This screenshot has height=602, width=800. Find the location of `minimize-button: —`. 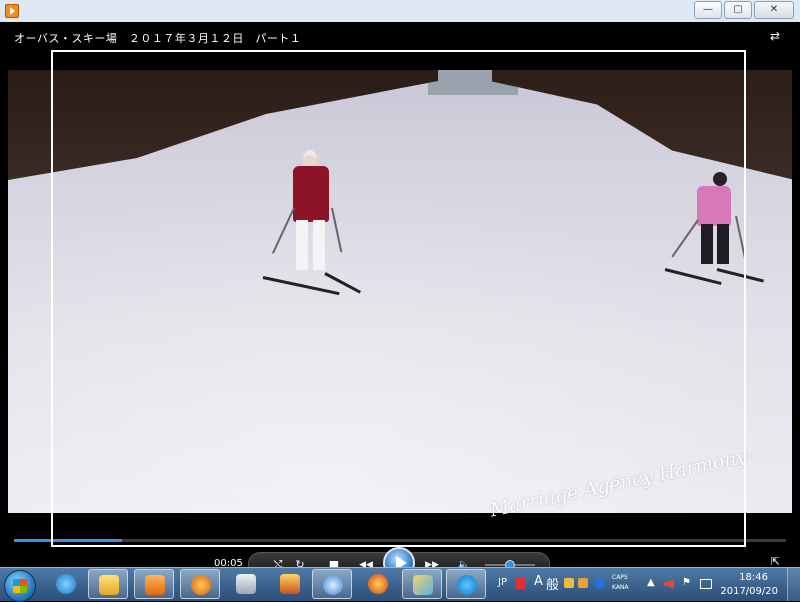

minimize-button: — is located at coordinates (708, 10).